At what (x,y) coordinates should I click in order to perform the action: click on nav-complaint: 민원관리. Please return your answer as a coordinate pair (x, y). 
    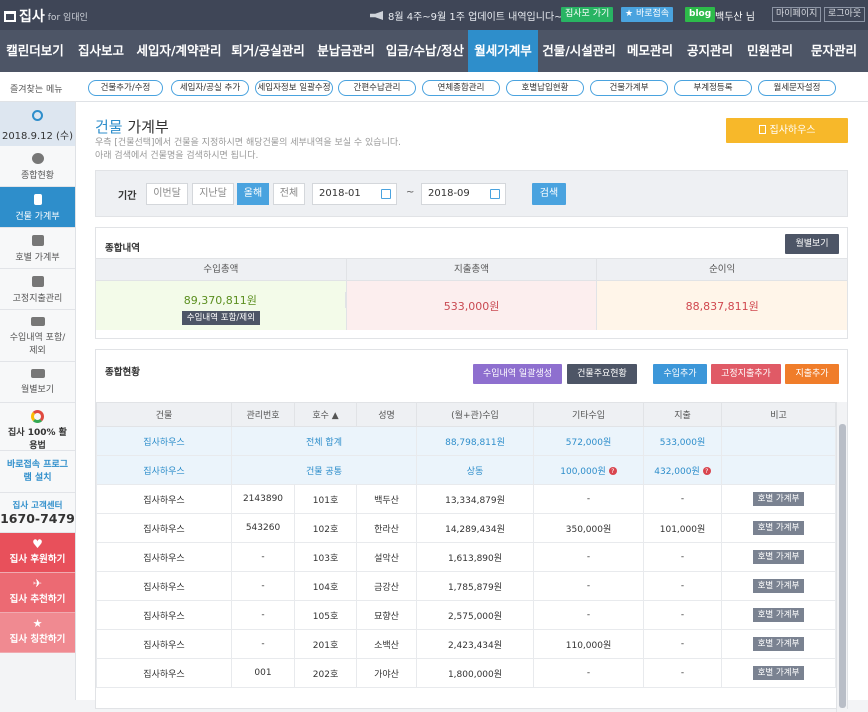
    Looking at the image, I should click on (770, 51).